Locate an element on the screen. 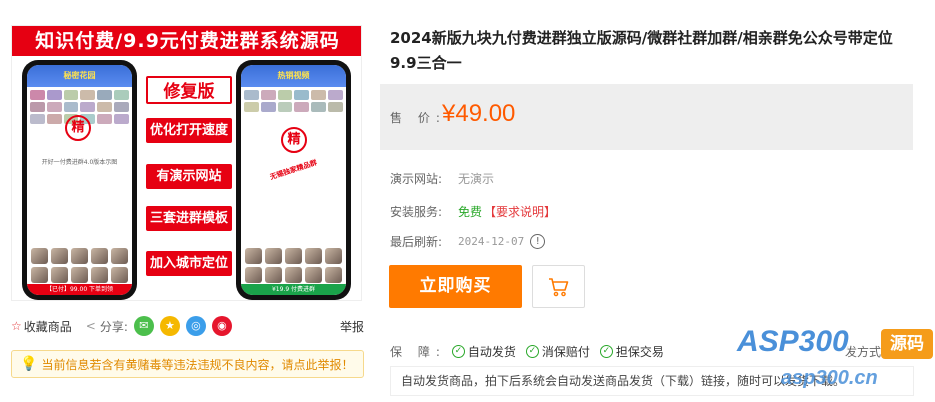 The image size is (935, 402). buy-now-button: 立即购买 is located at coordinates (455, 286).